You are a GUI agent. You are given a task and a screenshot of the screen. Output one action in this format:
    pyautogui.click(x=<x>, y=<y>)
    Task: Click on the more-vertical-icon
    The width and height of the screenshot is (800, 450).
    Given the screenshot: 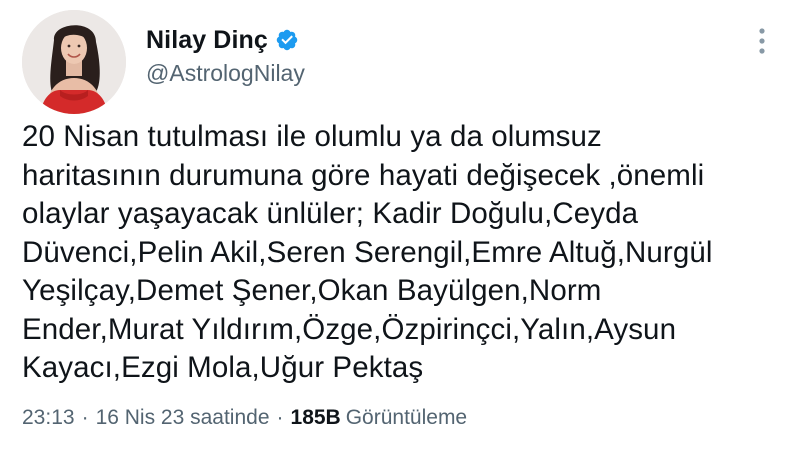 What is the action you would take?
    pyautogui.click(x=762, y=41)
    